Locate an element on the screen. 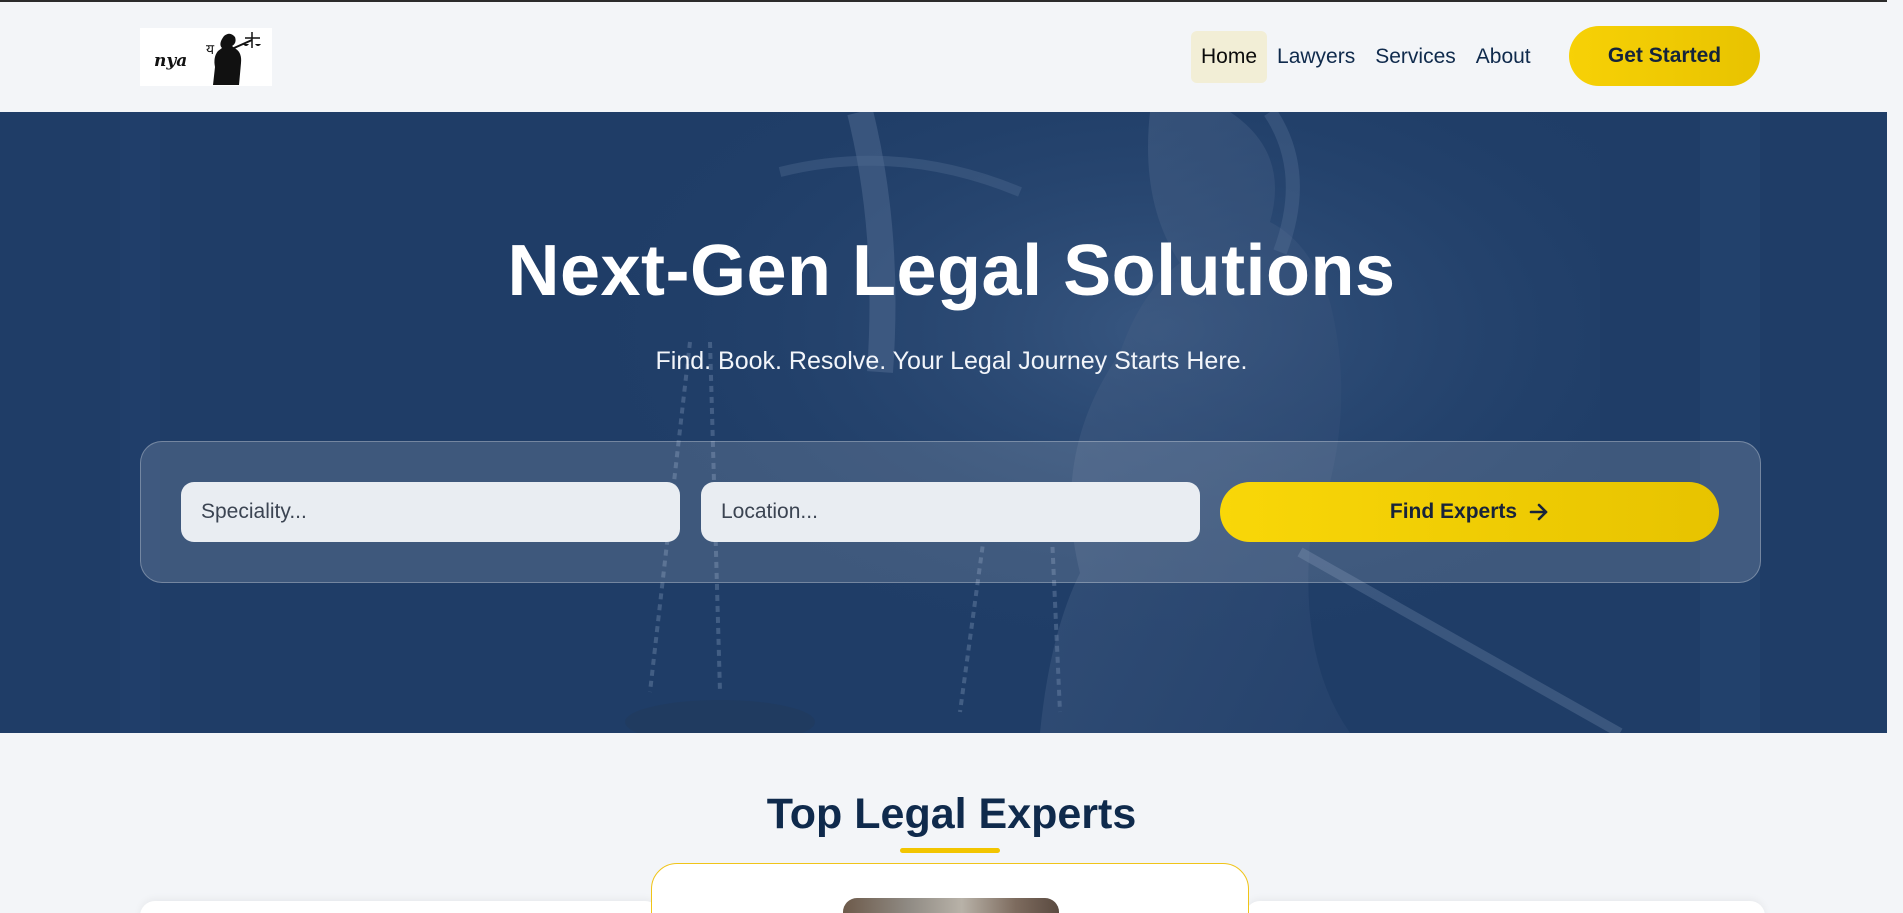 The width and height of the screenshot is (1903, 913). search-panel: Find Experts is located at coordinates (950, 512).